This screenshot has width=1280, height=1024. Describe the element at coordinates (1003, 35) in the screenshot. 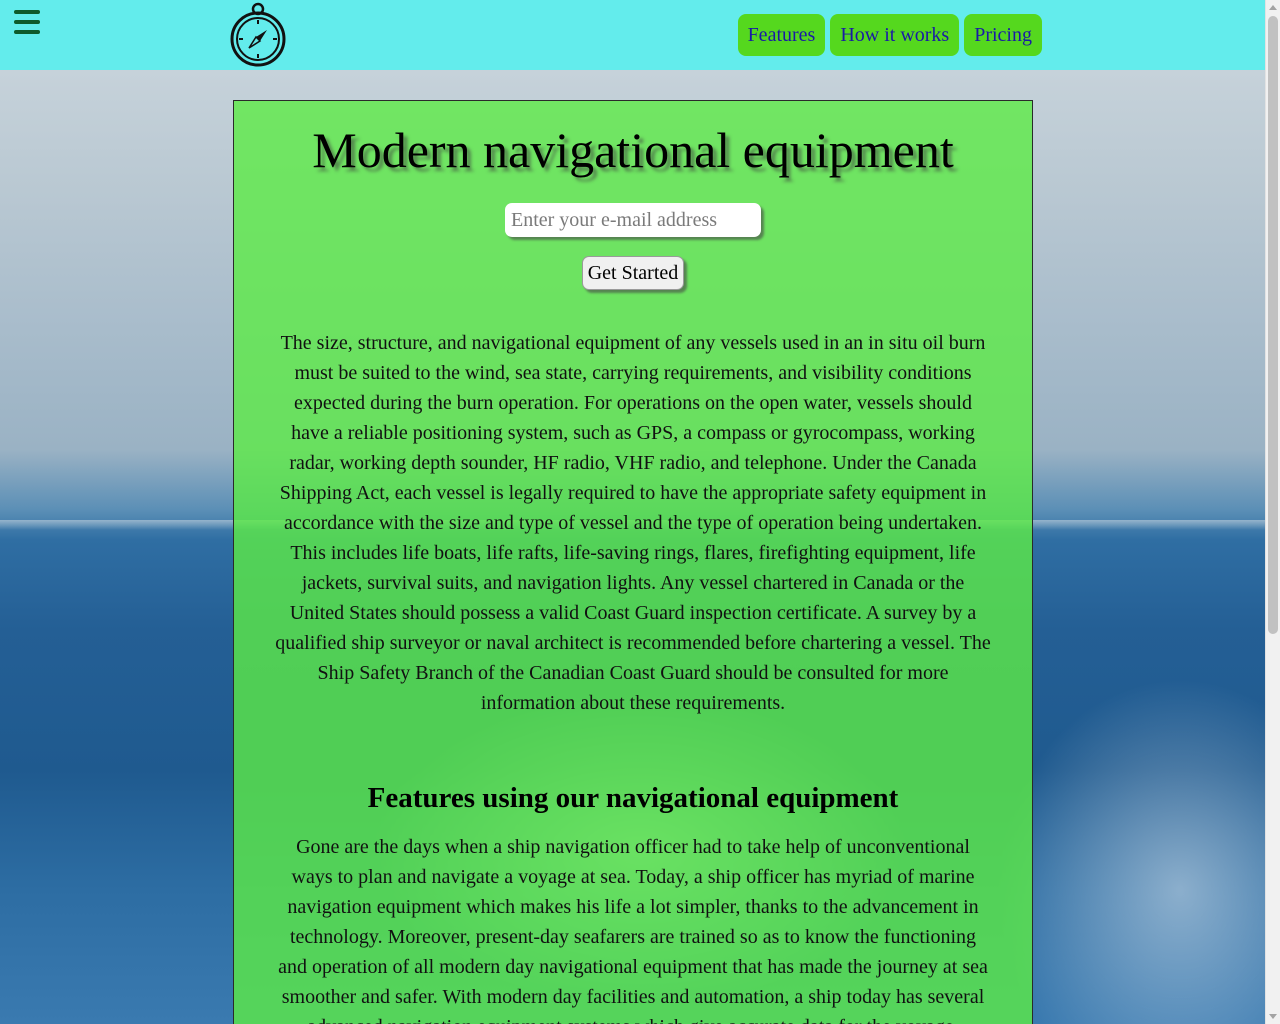

I see `nav-pricing-link: Pricing` at that location.